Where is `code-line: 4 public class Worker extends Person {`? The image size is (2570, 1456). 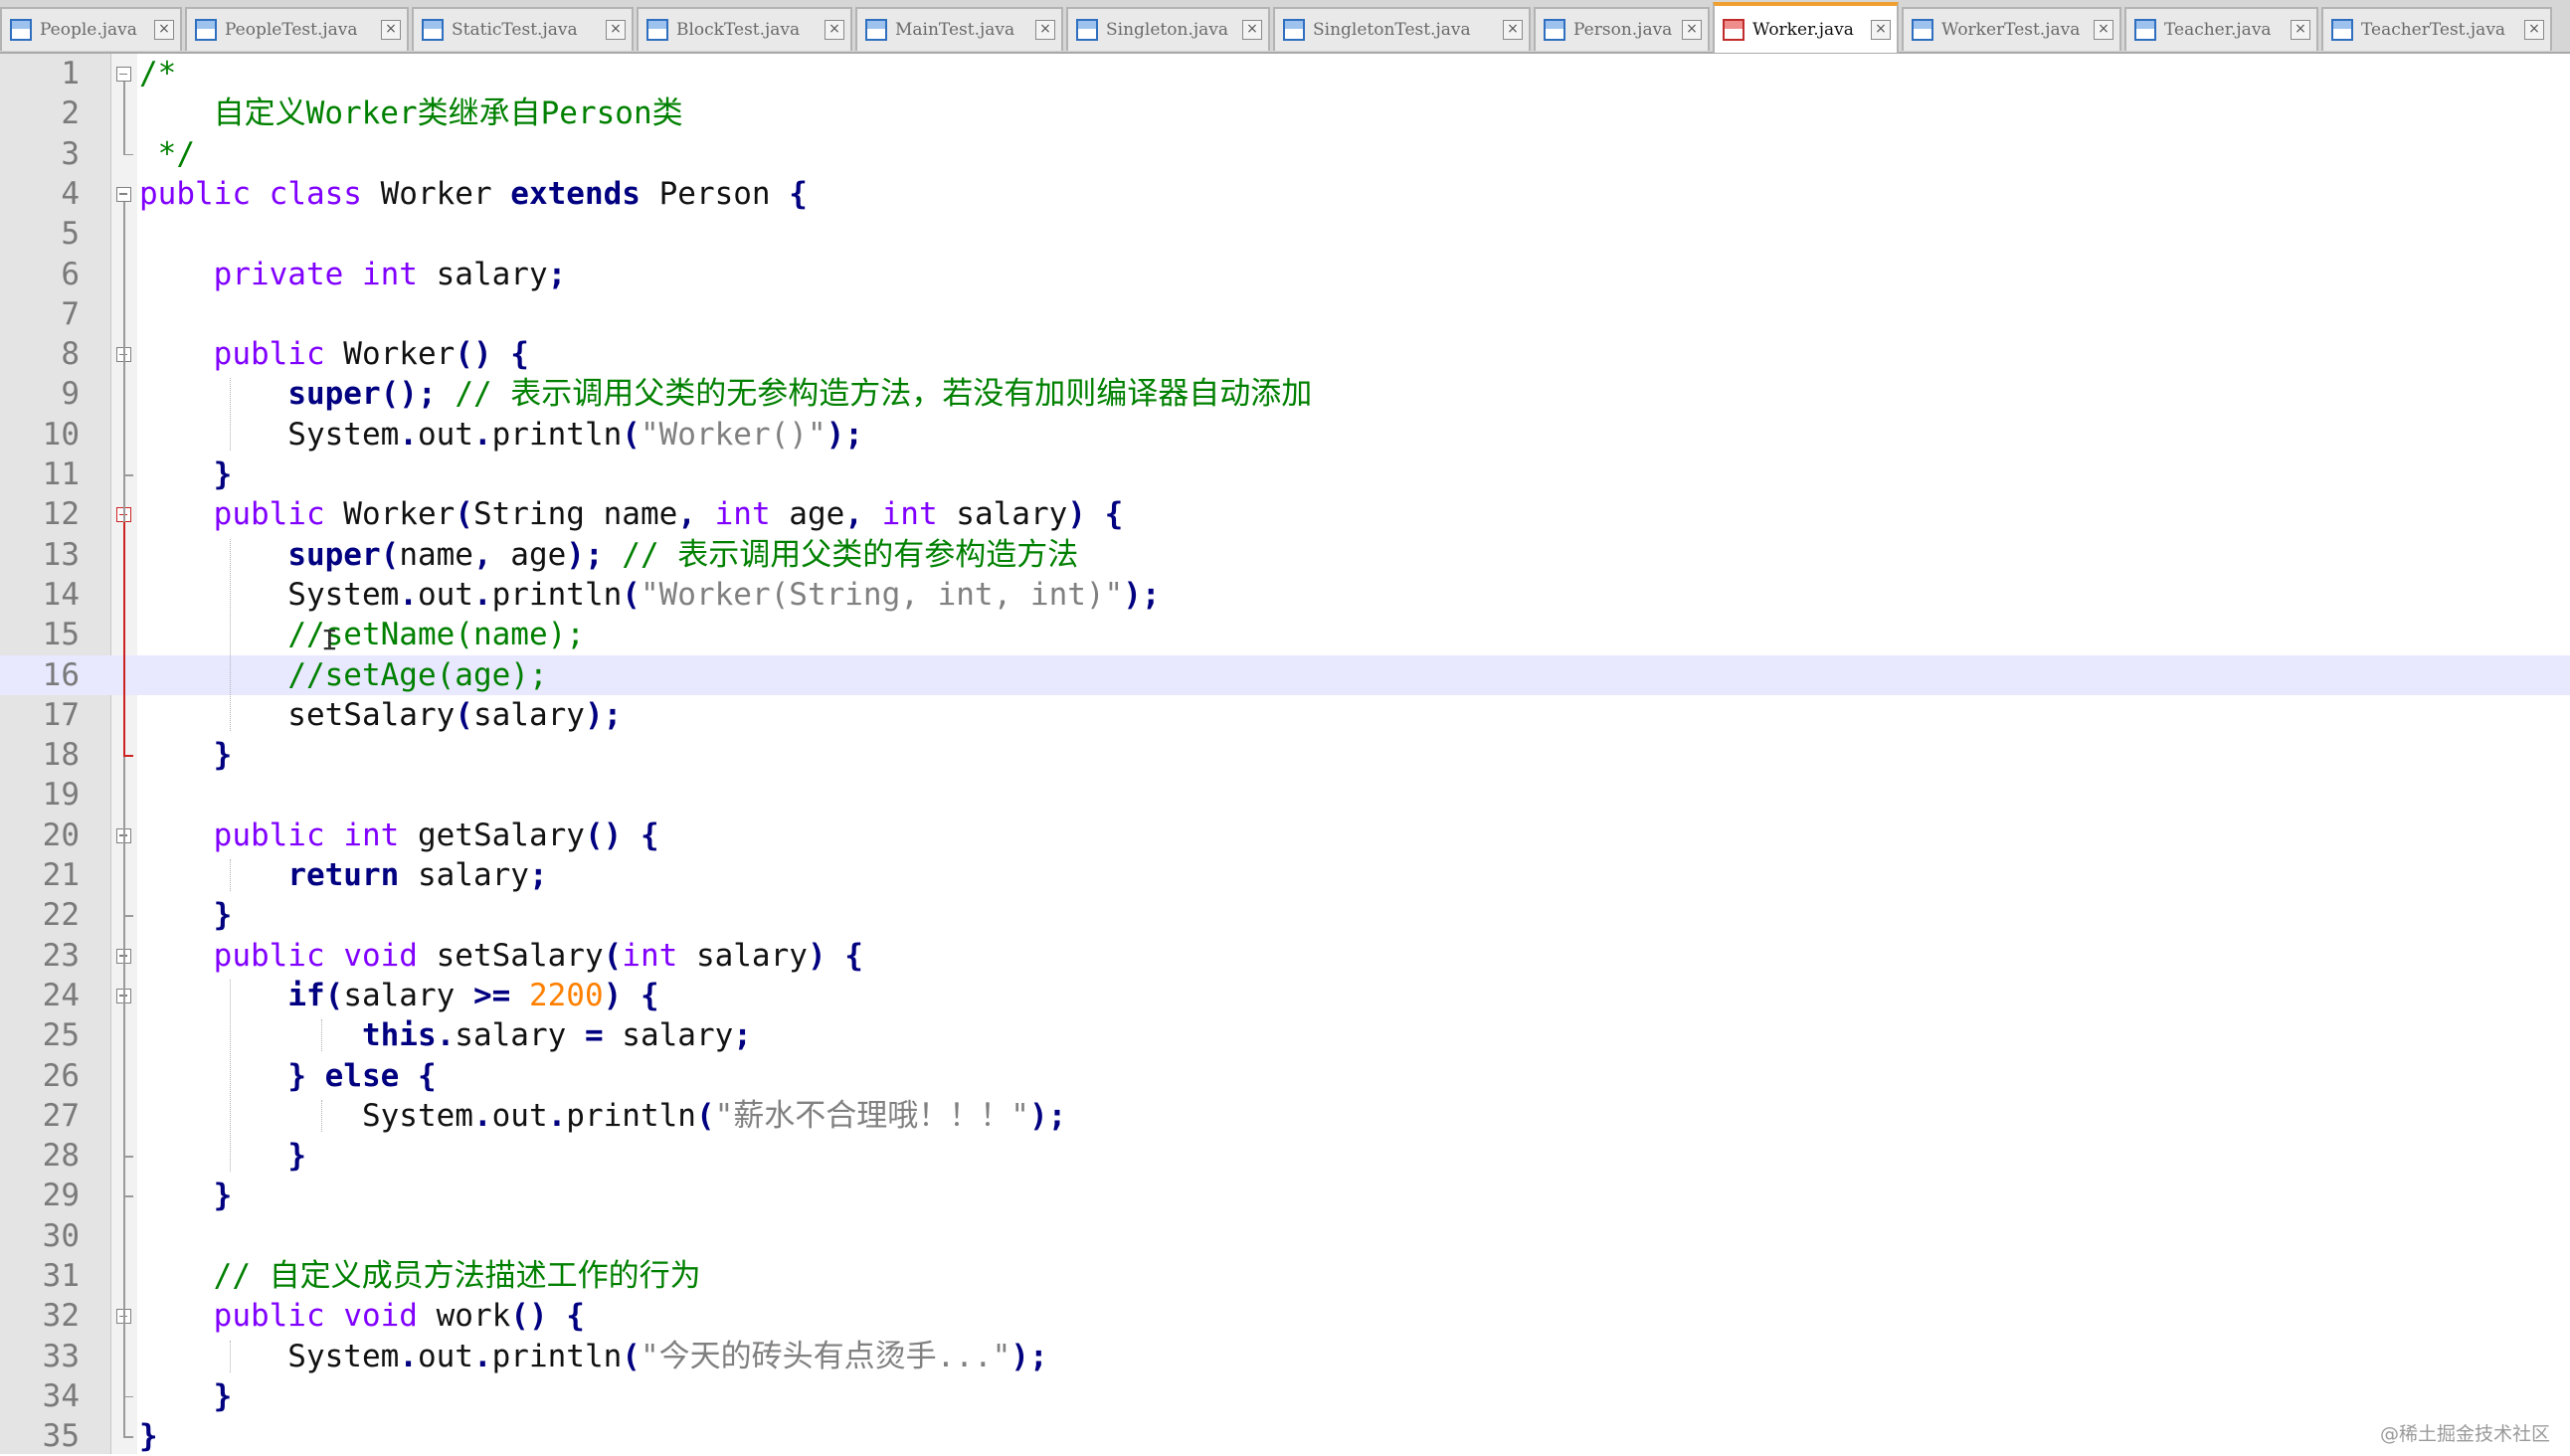
code-line: 4 public class Worker extends Person { is located at coordinates (1285, 194).